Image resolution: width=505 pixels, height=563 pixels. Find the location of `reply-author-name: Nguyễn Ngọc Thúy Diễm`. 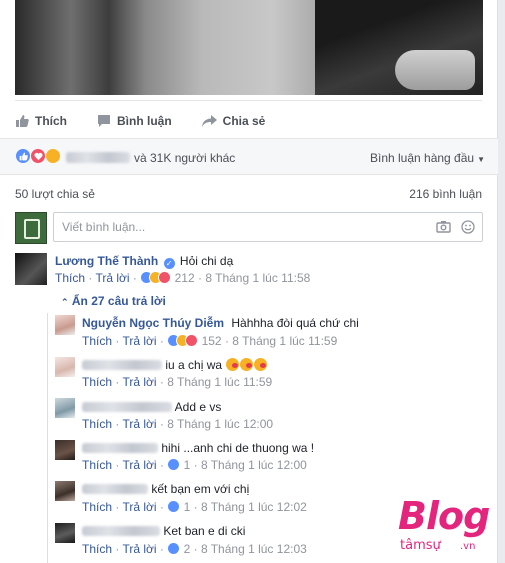

reply-author-name: Nguyễn Ngọc Thúy Diễm is located at coordinates (153, 323).